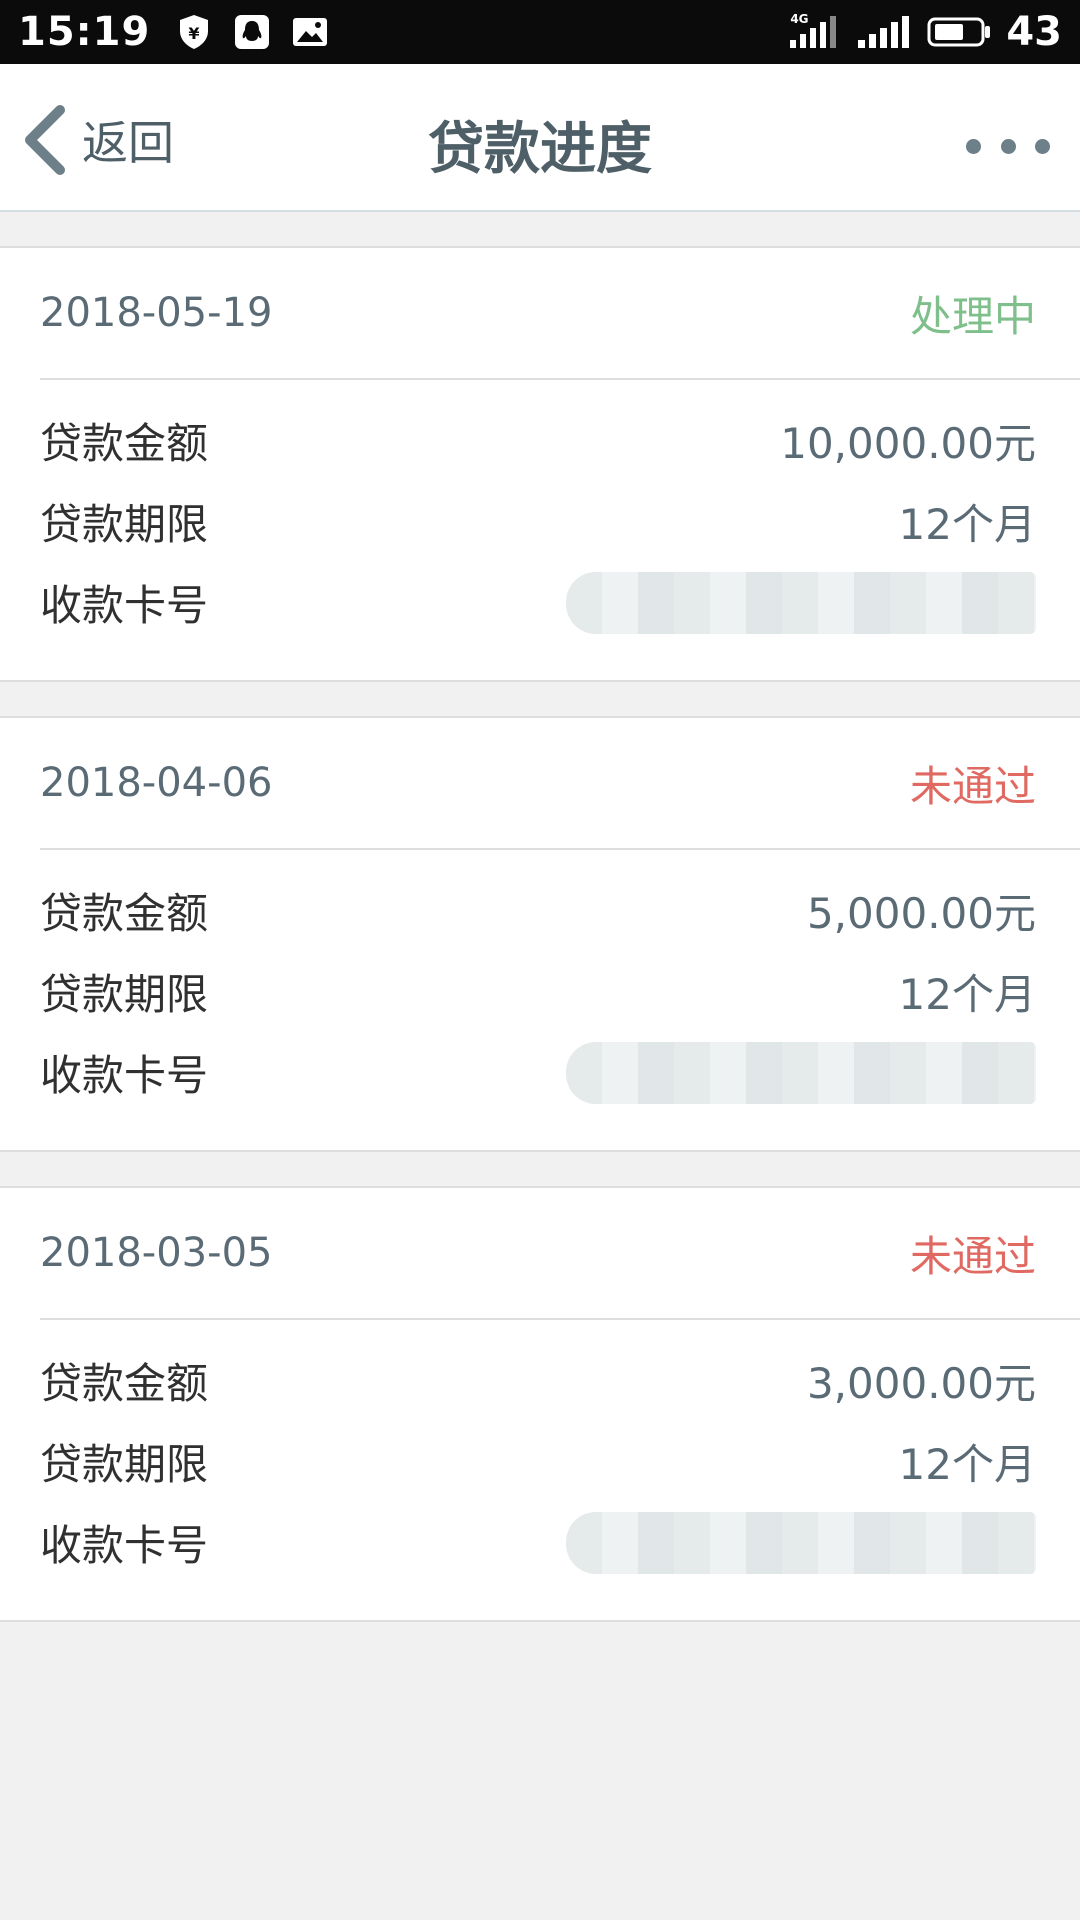 This screenshot has height=1920, width=1080. What do you see at coordinates (538, 910) in the screenshot?
I see `loan-amount-row: 贷款金额 5,000.00元` at bounding box center [538, 910].